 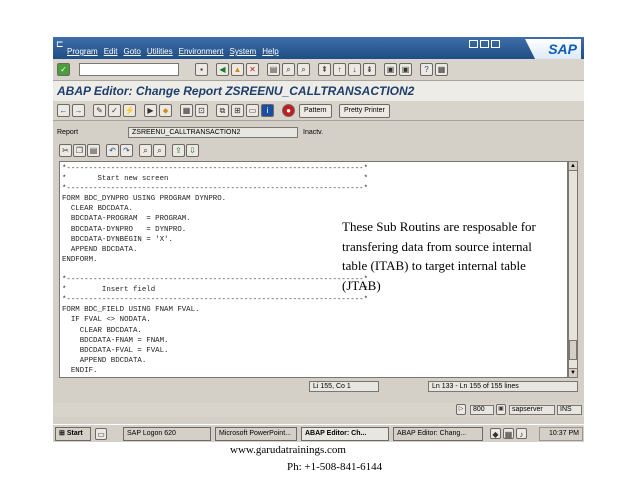 What do you see at coordinates (79, 150) in the screenshot?
I see `copy-icon: ❐` at bounding box center [79, 150].